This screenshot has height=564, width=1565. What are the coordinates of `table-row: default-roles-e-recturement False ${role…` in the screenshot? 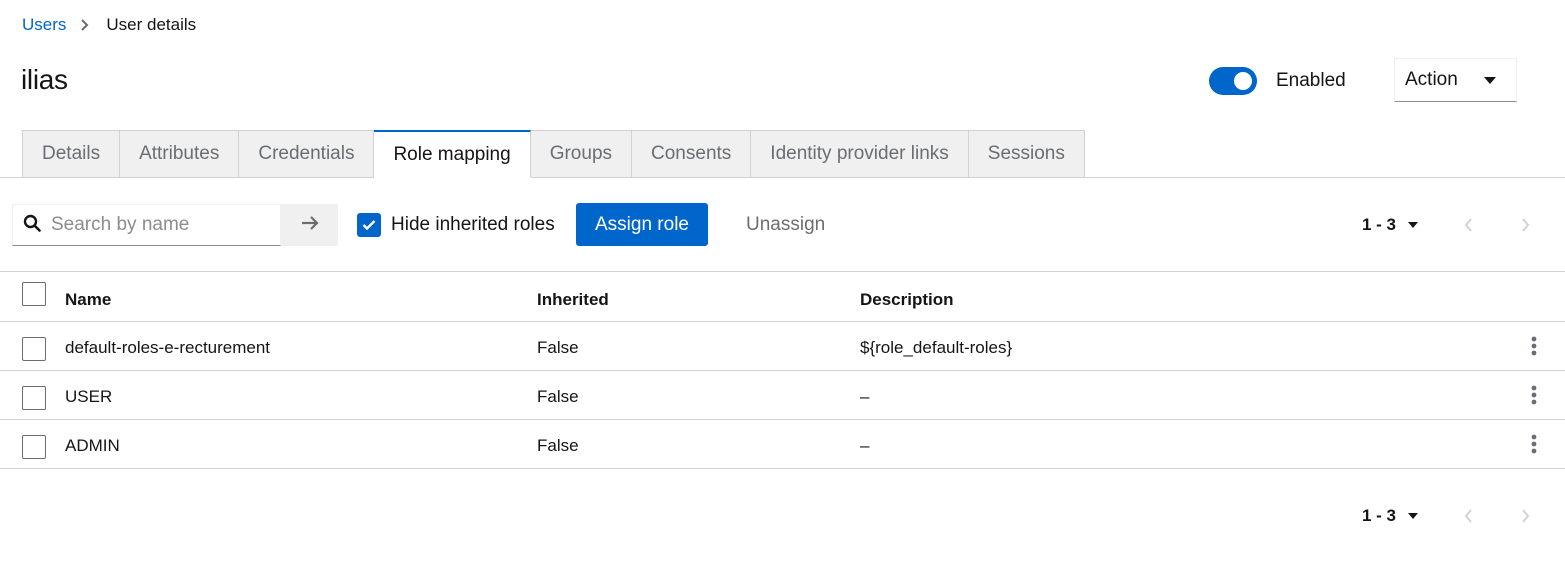 It's located at (782, 346).